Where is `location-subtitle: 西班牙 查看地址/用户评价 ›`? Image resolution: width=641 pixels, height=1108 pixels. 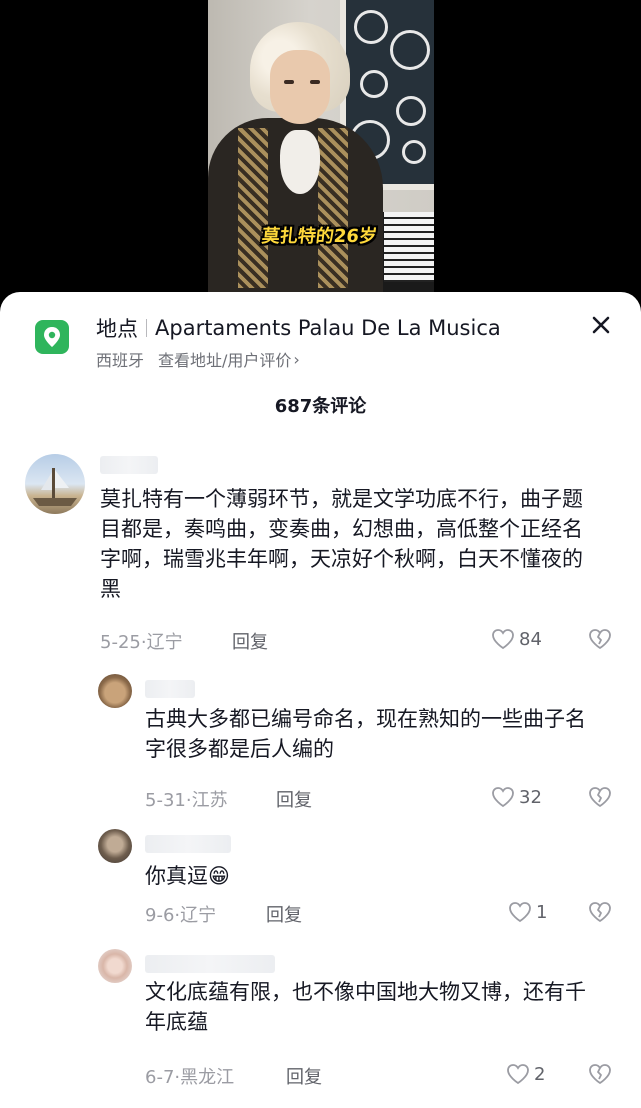
location-subtitle: 西班牙 查看地址/用户评价 › is located at coordinates (198, 359).